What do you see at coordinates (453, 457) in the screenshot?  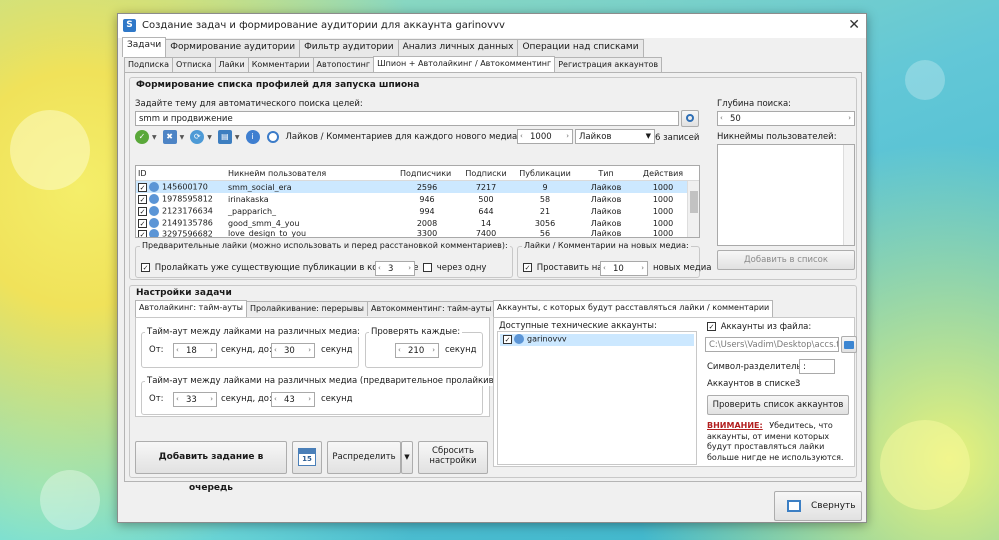 I see `reset-button: Сбросить настройки` at bounding box center [453, 457].